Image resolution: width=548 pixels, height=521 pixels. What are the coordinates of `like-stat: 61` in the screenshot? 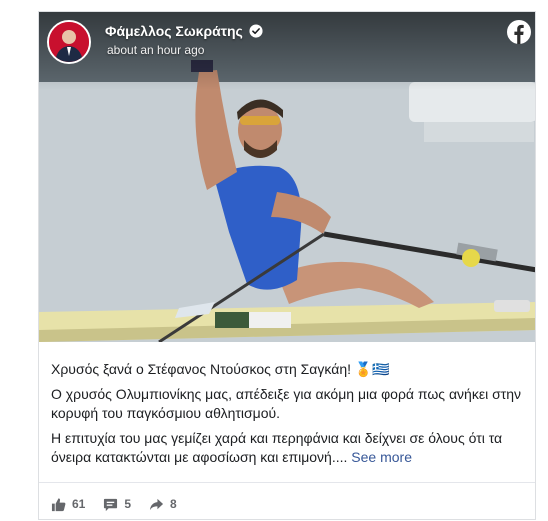 It's located at (68, 504).